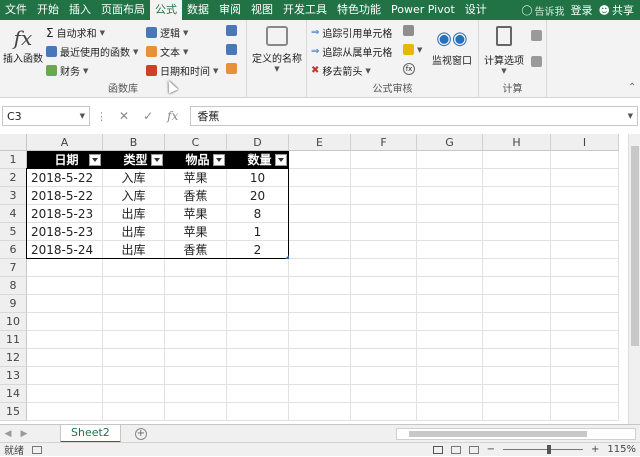 The image size is (640, 457). Describe the element at coordinates (542, 10) in the screenshot. I see `tell-me-box: ◯ 告诉我` at that location.